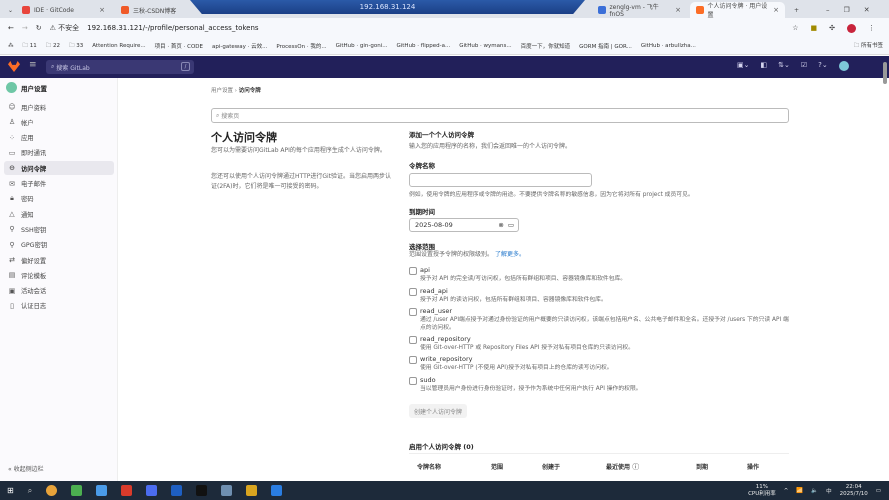 The image size is (889, 500). Describe the element at coordinates (59, 138) in the screenshot. I see `sidebar-item: ⁘ 应用` at that location.